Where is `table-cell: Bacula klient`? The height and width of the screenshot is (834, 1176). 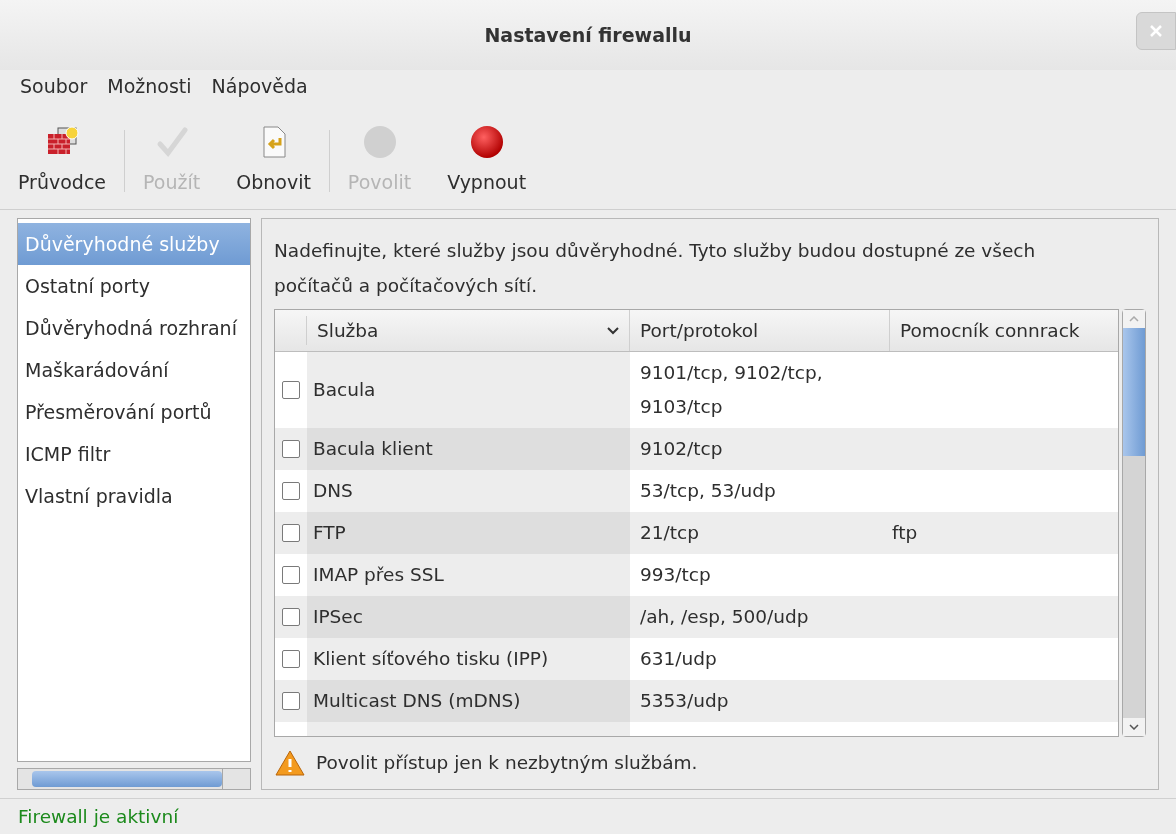
table-cell: Bacula klient is located at coordinates (468, 449).